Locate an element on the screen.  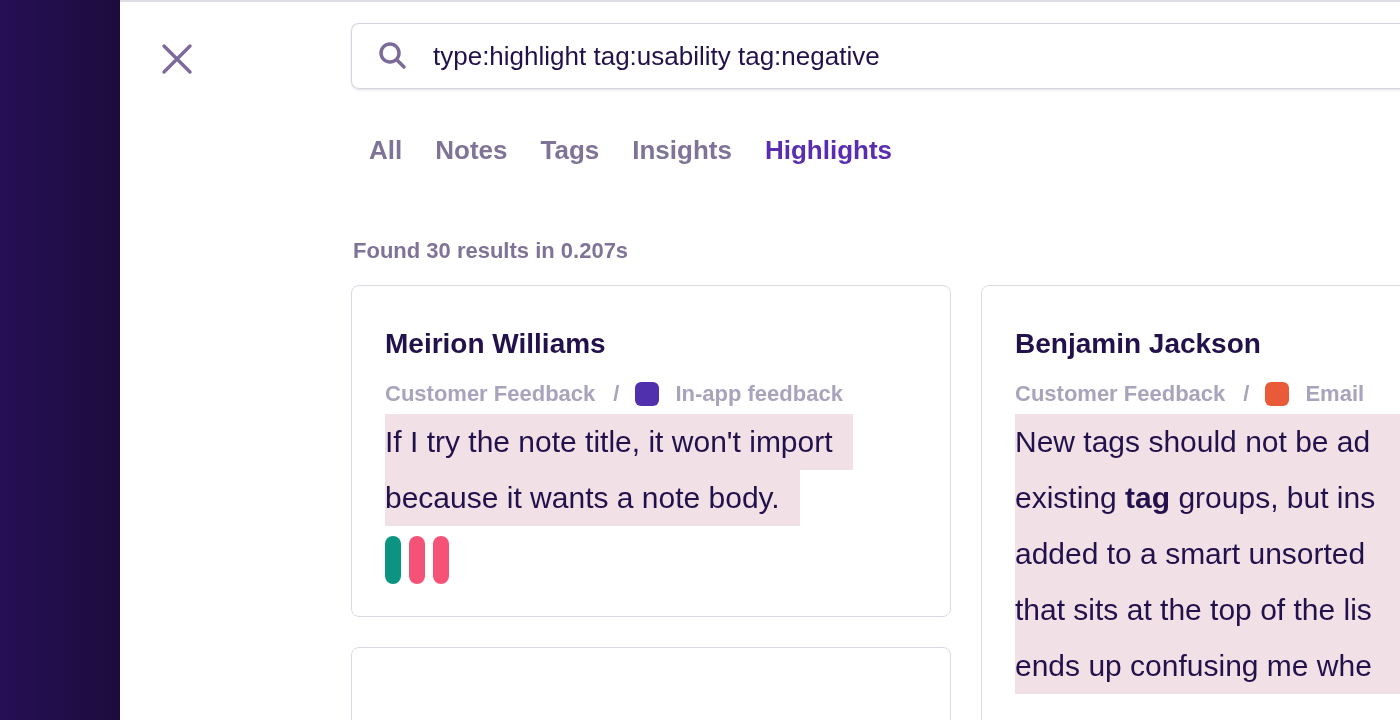
result-count: Found 30 results in 0.207s is located at coordinates (491, 251).